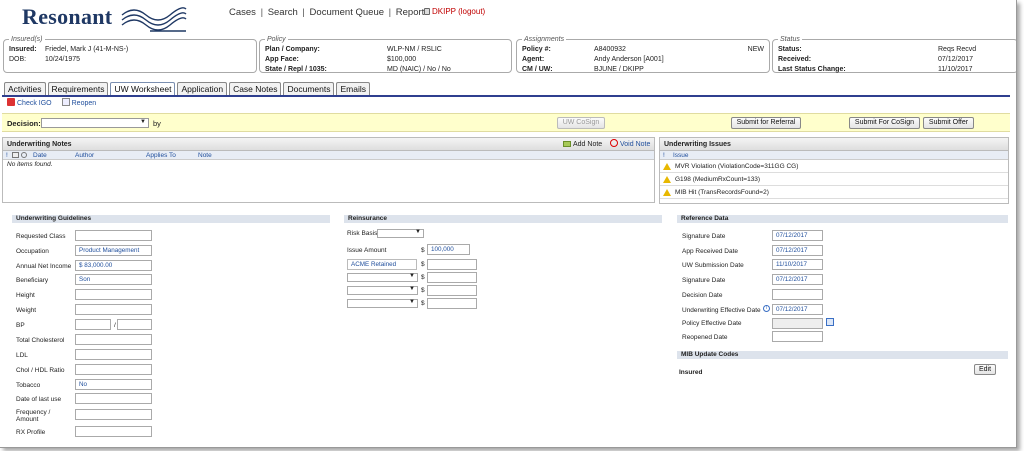  I want to click on notes-col-date: Date, so click(40, 155).